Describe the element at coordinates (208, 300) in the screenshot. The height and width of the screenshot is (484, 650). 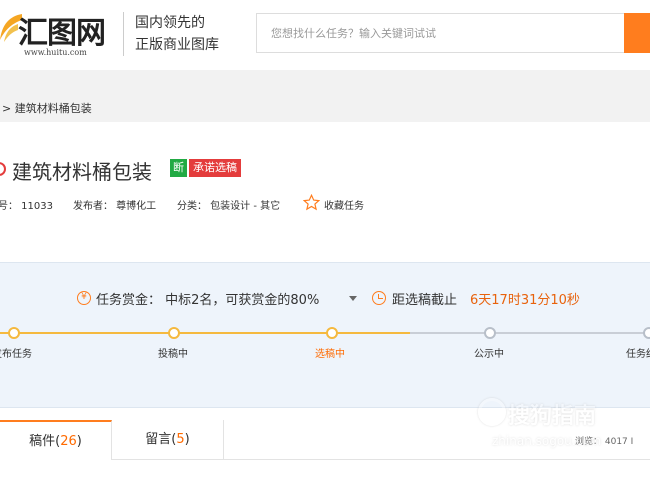
I see `reward-text: 任务赏金： 中标2名，可获赏金的80%` at that location.